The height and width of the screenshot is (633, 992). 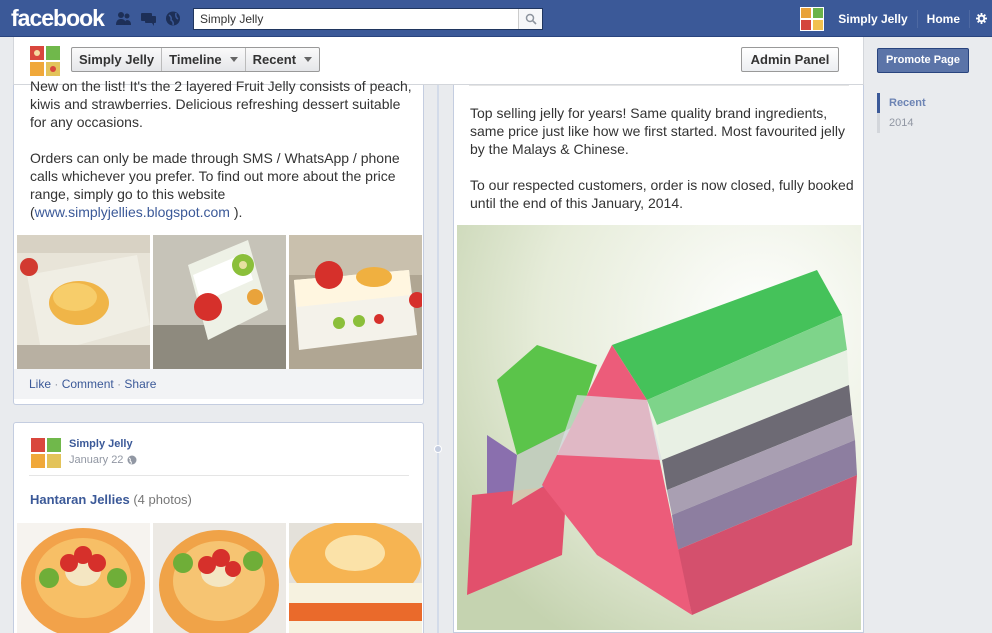 What do you see at coordinates (923, 60) in the screenshot?
I see `promote-page-button: Promote Page` at bounding box center [923, 60].